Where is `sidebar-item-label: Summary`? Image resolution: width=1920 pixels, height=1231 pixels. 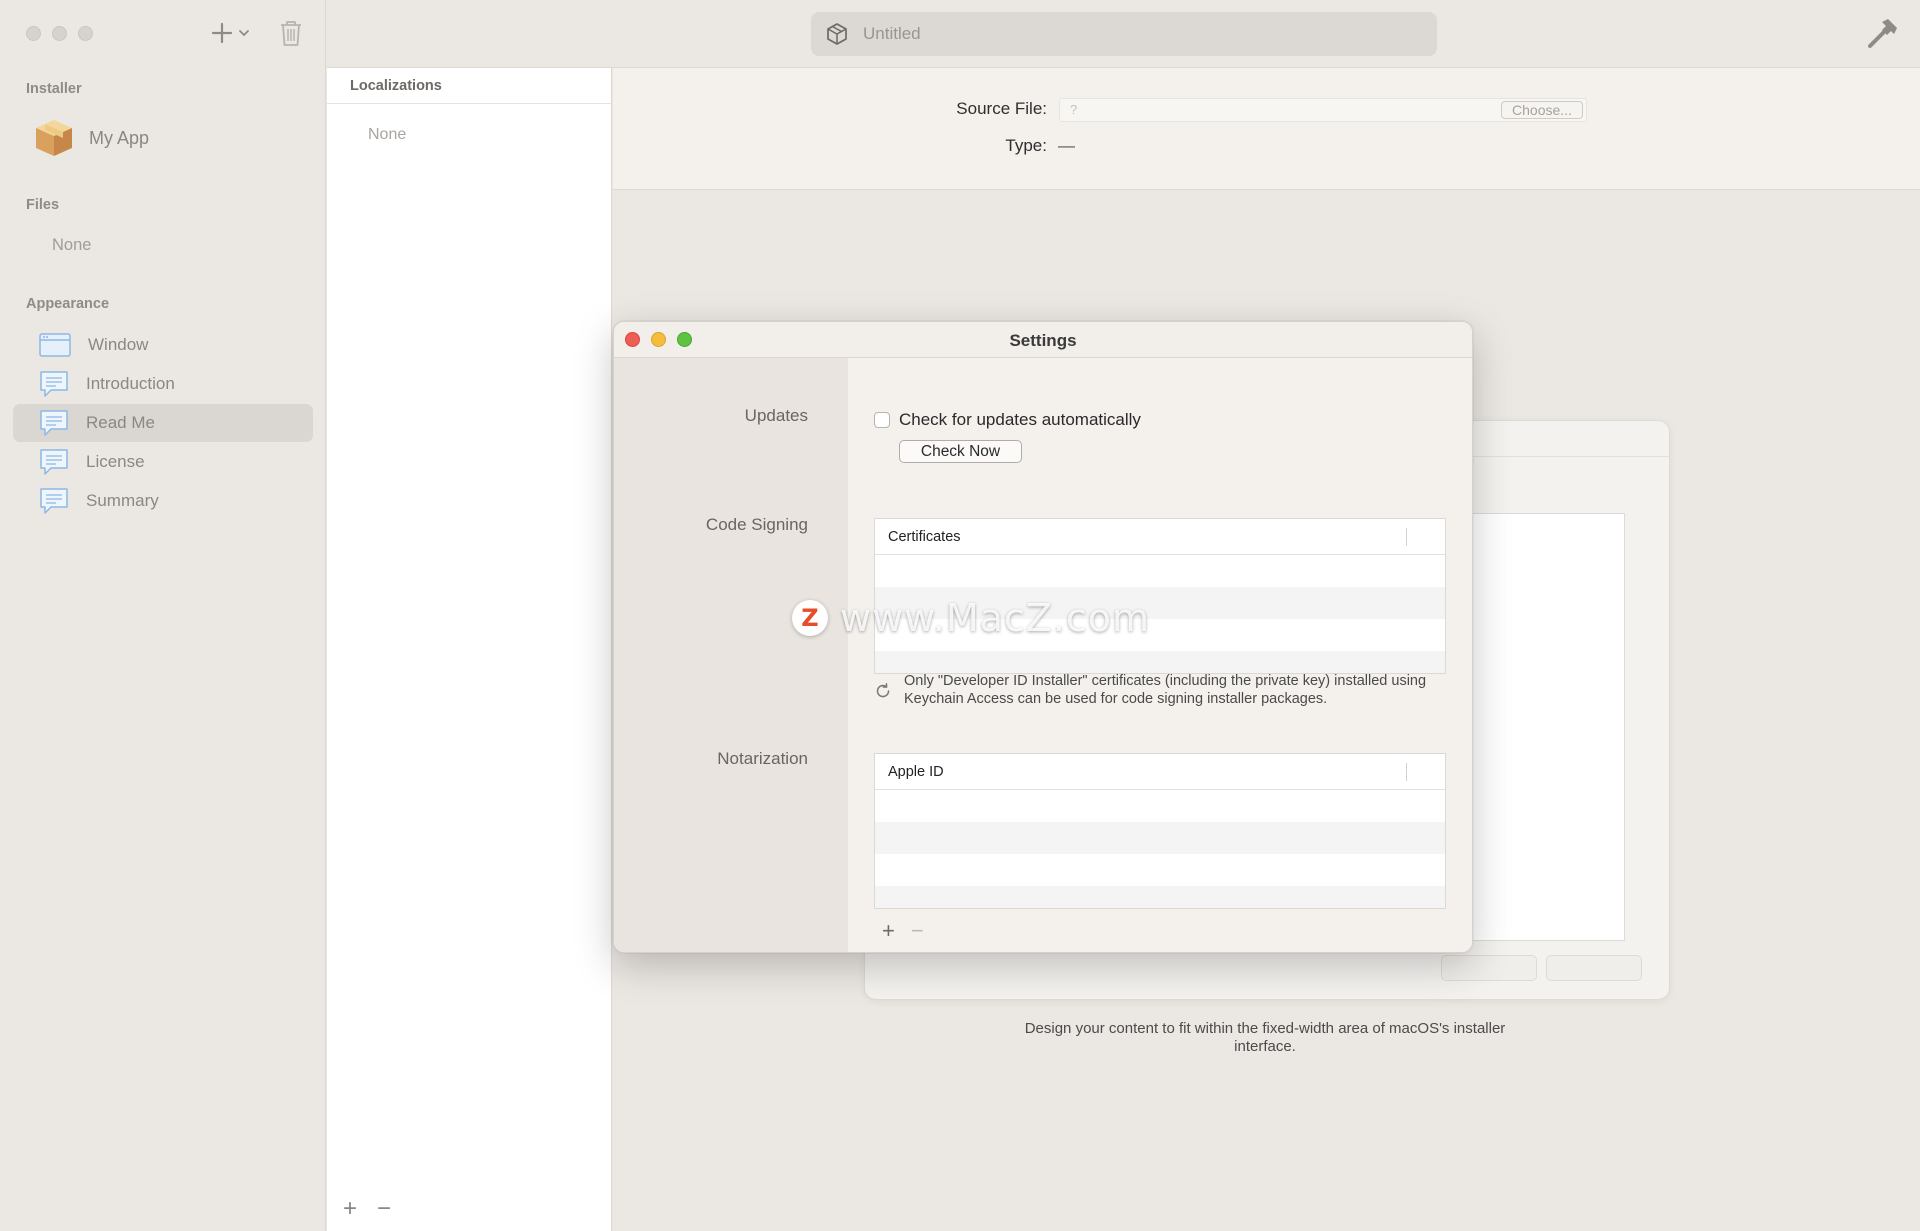
sidebar-item-label: Summary is located at coordinates (122, 500).